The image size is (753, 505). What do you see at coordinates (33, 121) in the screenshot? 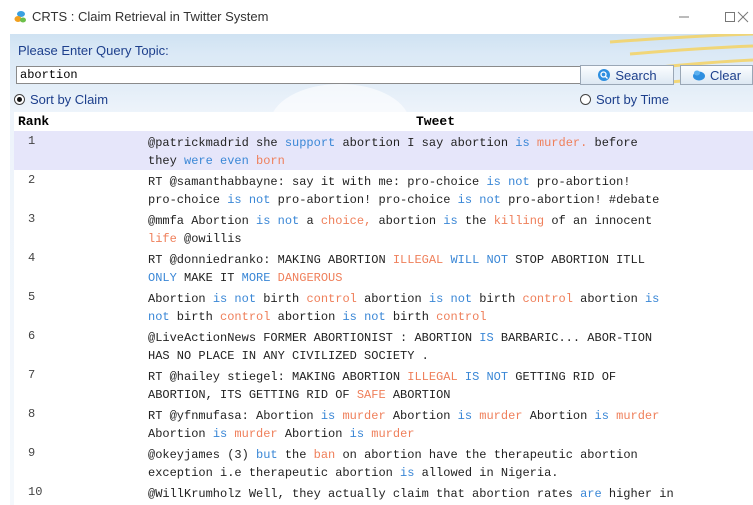
I see `column-header-rank: Rank` at bounding box center [33, 121].